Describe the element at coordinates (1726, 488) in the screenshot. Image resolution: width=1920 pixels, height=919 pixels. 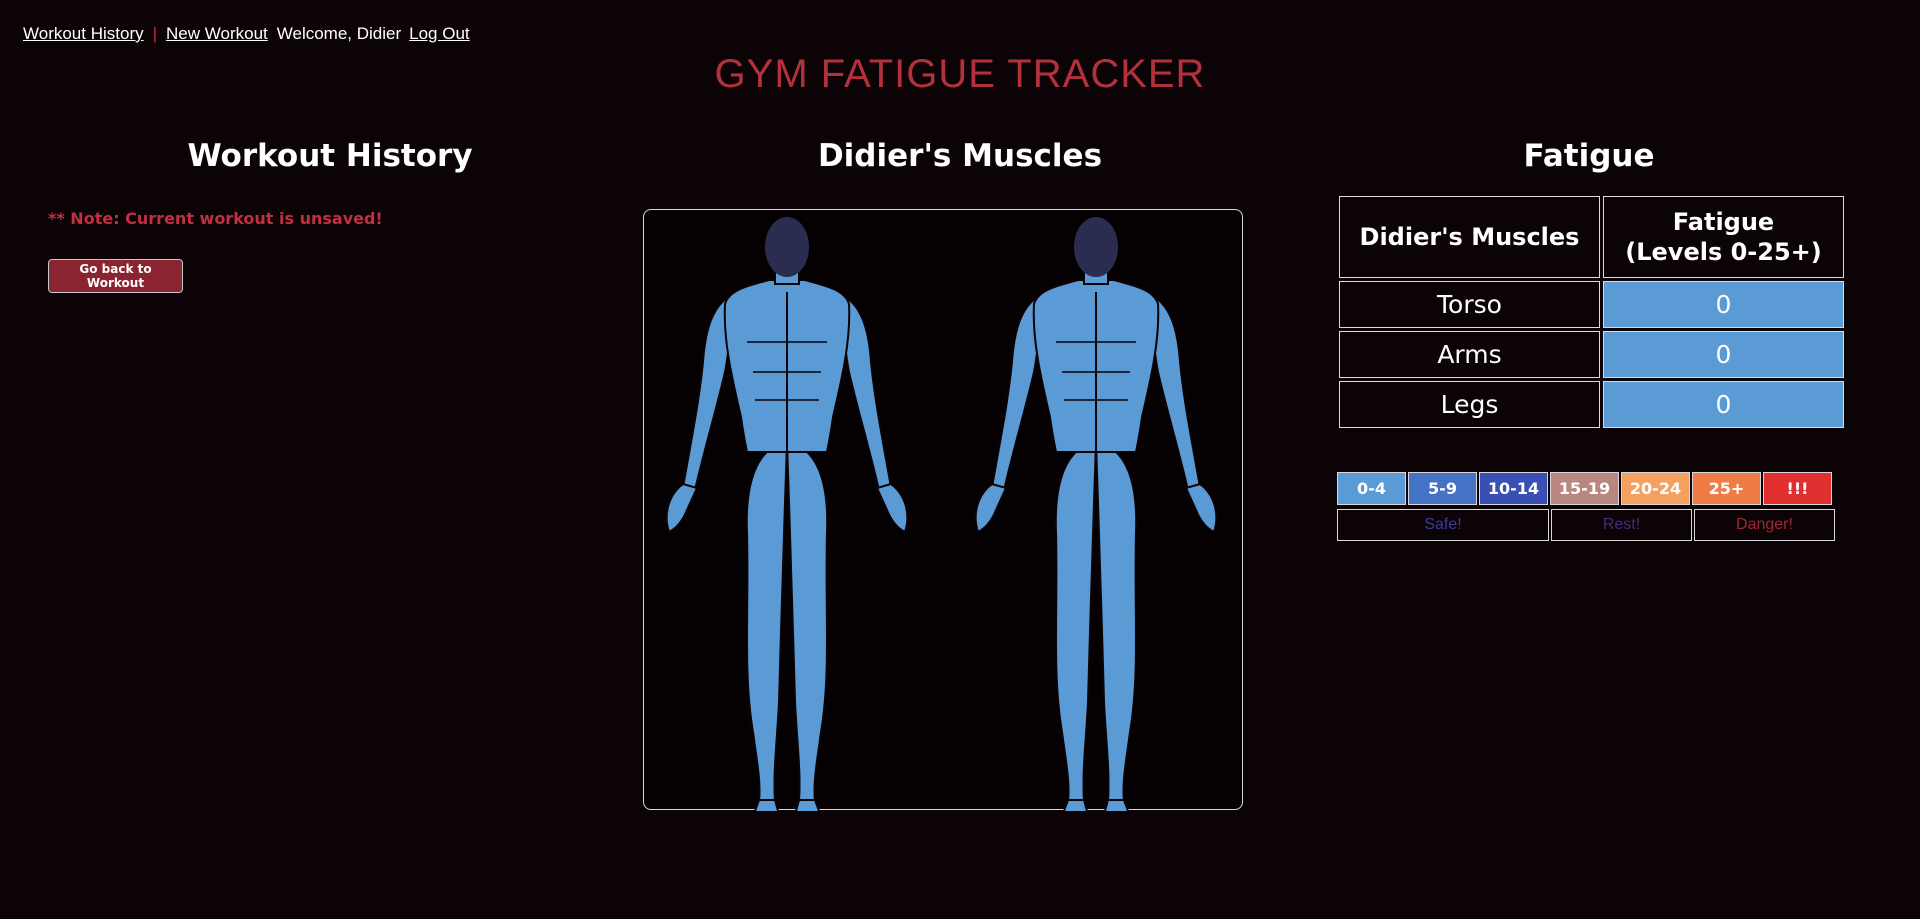
I see `level-chip-25-plus: 25+` at that location.